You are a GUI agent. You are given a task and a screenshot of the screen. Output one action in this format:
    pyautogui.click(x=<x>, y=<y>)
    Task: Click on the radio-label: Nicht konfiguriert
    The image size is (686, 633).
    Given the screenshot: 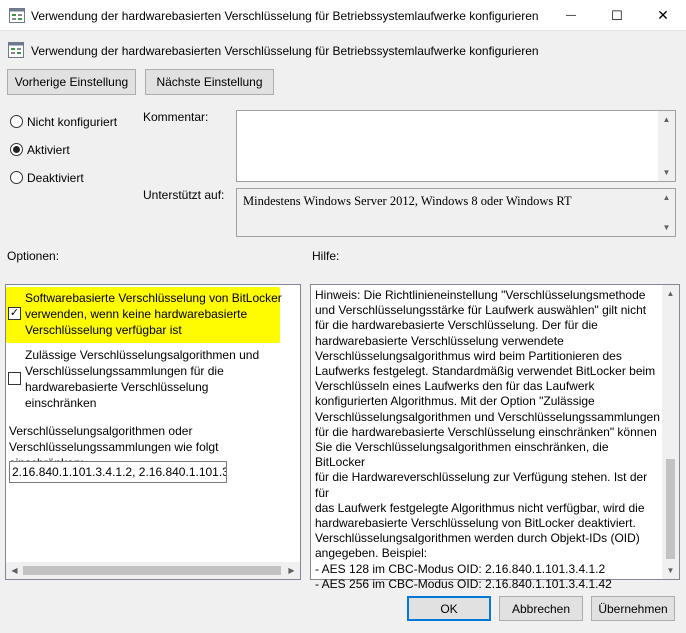 What is the action you would take?
    pyautogui.click(x=72, y=122)
    